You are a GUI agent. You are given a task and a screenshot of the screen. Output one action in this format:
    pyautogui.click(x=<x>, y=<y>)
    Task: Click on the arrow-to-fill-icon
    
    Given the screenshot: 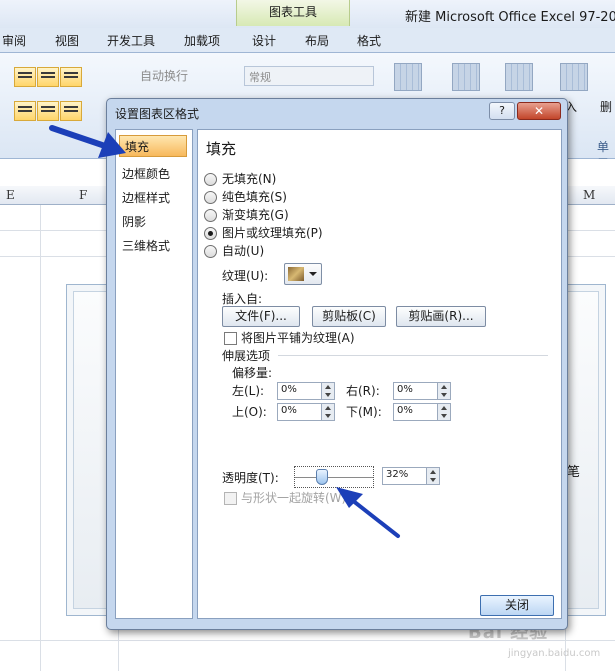 What is the action you would take?
    pyautogui.click(x=87, y=141)
    